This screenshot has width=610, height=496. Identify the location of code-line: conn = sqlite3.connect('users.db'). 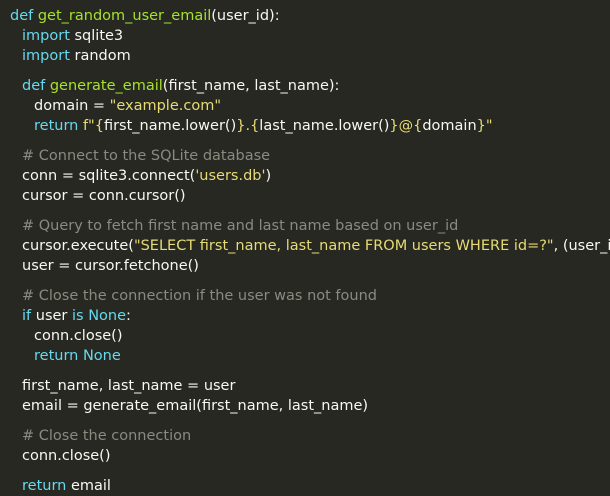
(146, 176).